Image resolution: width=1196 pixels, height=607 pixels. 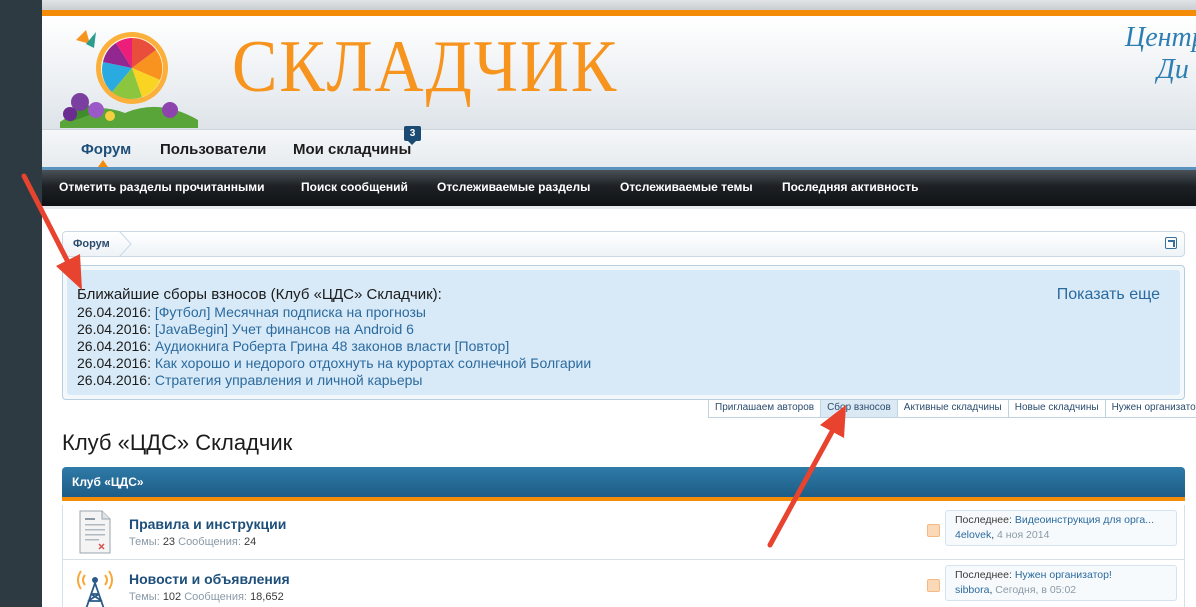 I want to click on header-slogan: Центр Ди, so click(x=1160, y=54).